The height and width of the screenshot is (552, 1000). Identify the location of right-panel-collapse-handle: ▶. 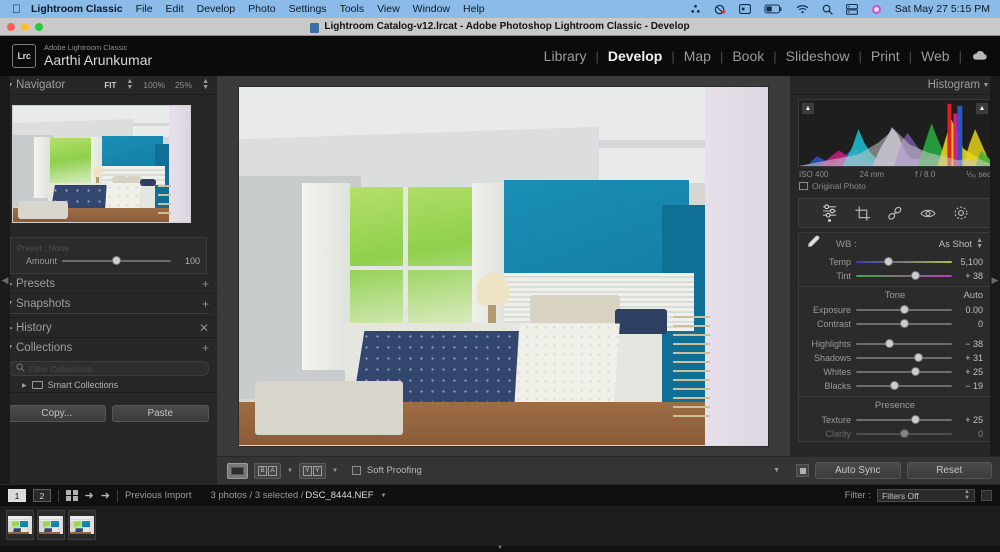
(995, 280).